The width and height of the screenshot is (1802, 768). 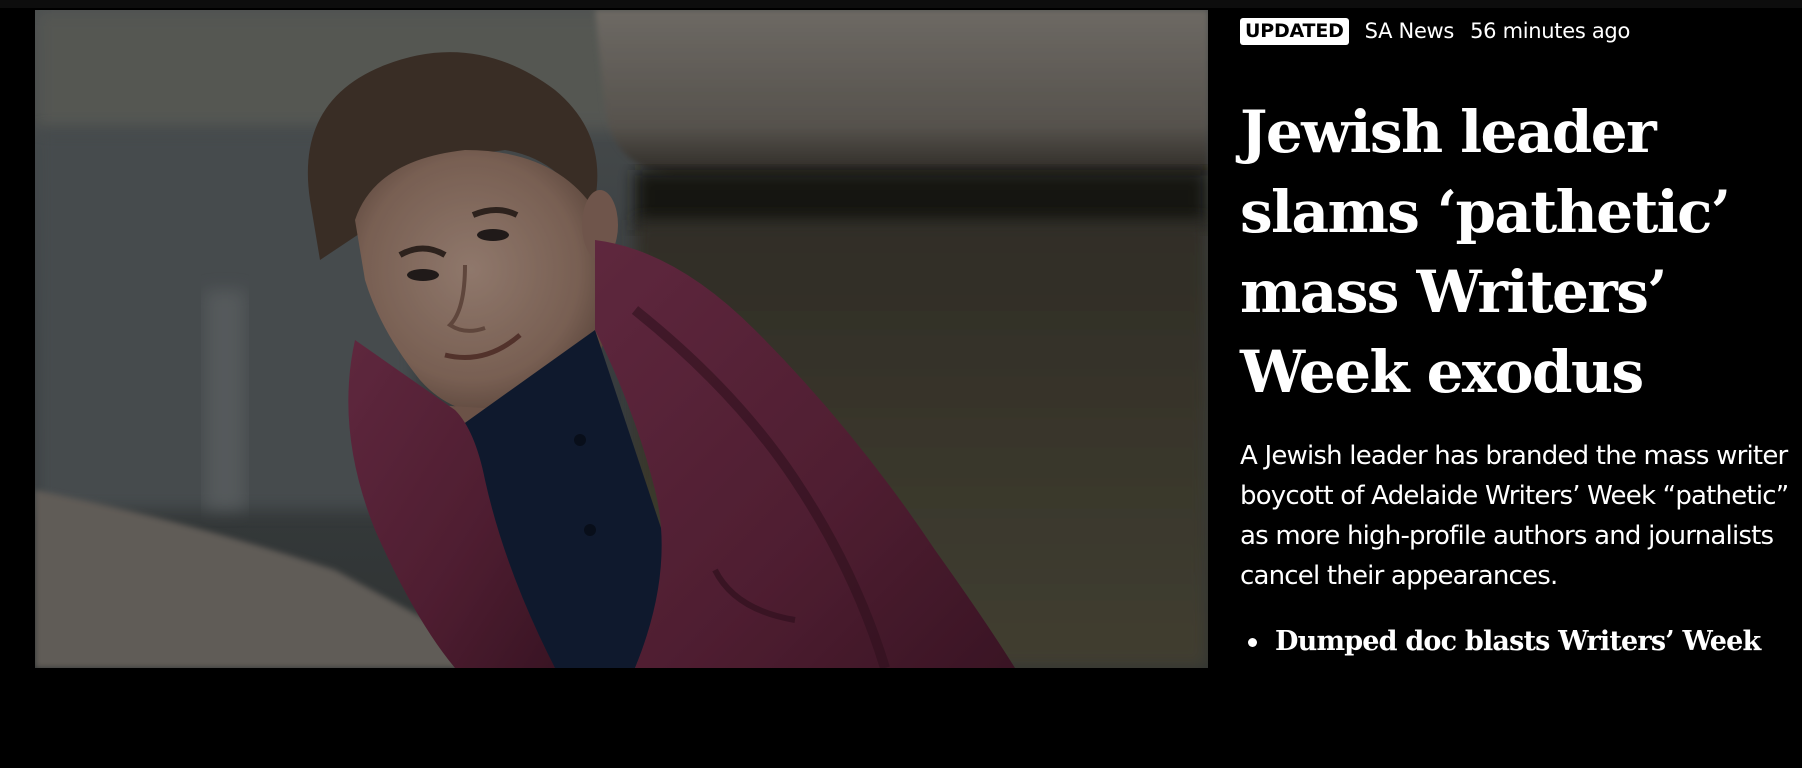 I want to click on related-link: Dumped doc blasts Writers’ Week, so click(x=1518, y=642).